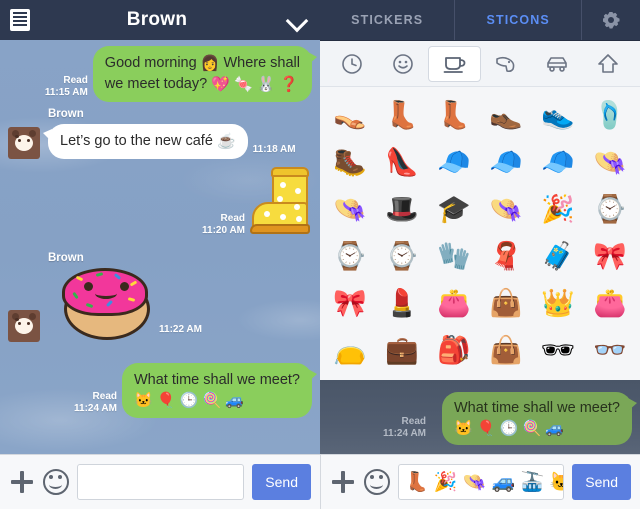 The width and height of the screenshot is (640, 509). I want to click on category-recent-clock-icon, so click(351, 64).